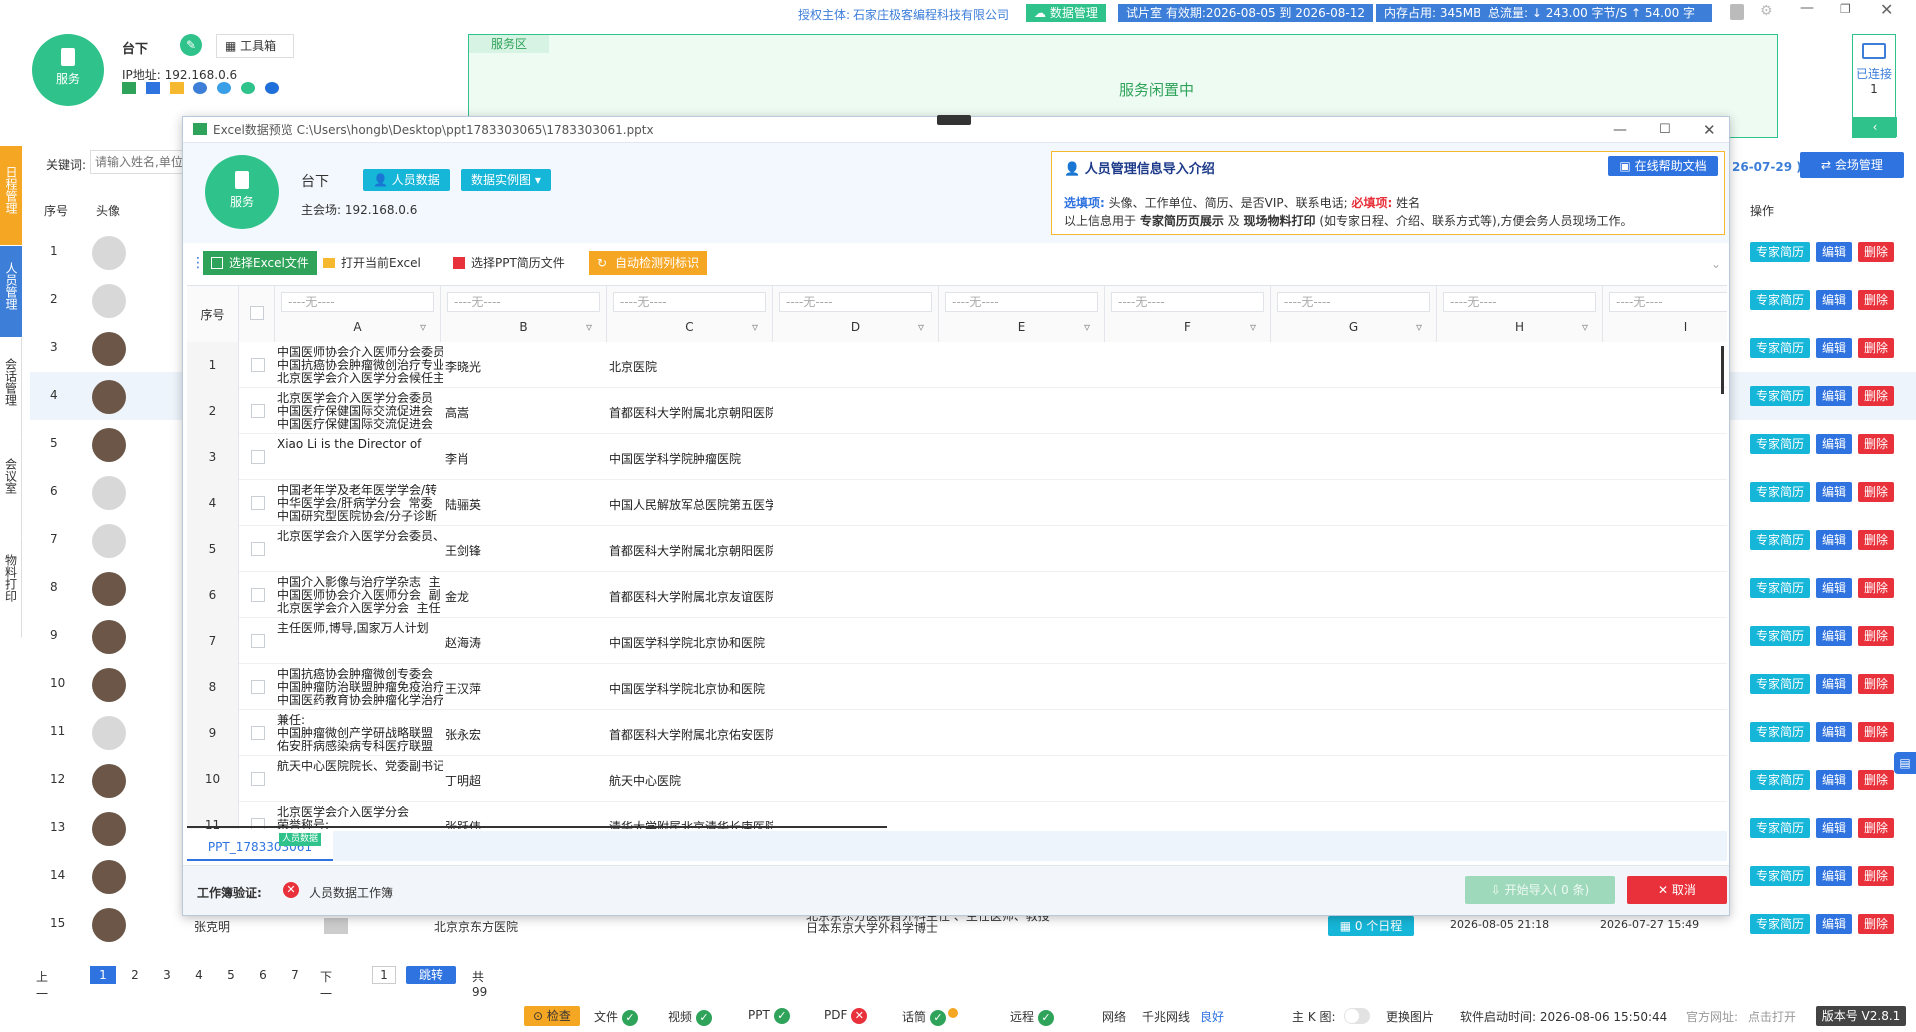 The height and width of the screenshot is (1032, 1916). What do you see at coordinates (248, 88) in the screenshot?
I see `wechat-icon` at bounding box center [248, 88].